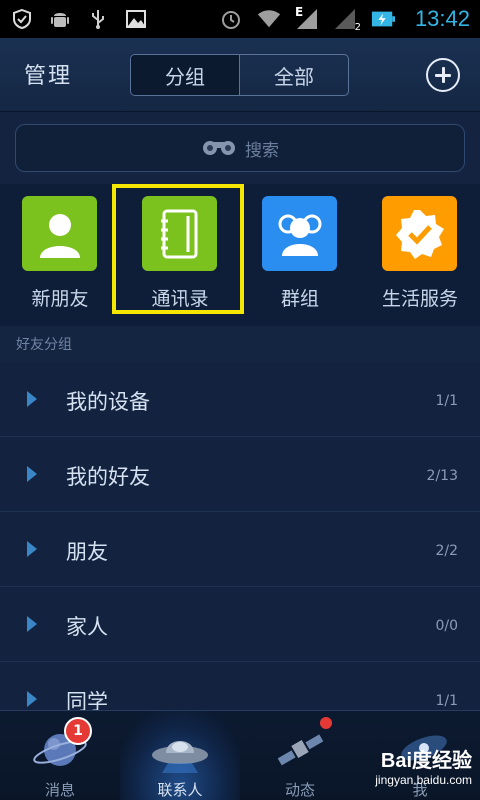 This screenshot has width=480, height=800. I want to click on highlight-box, so click(178, 249).